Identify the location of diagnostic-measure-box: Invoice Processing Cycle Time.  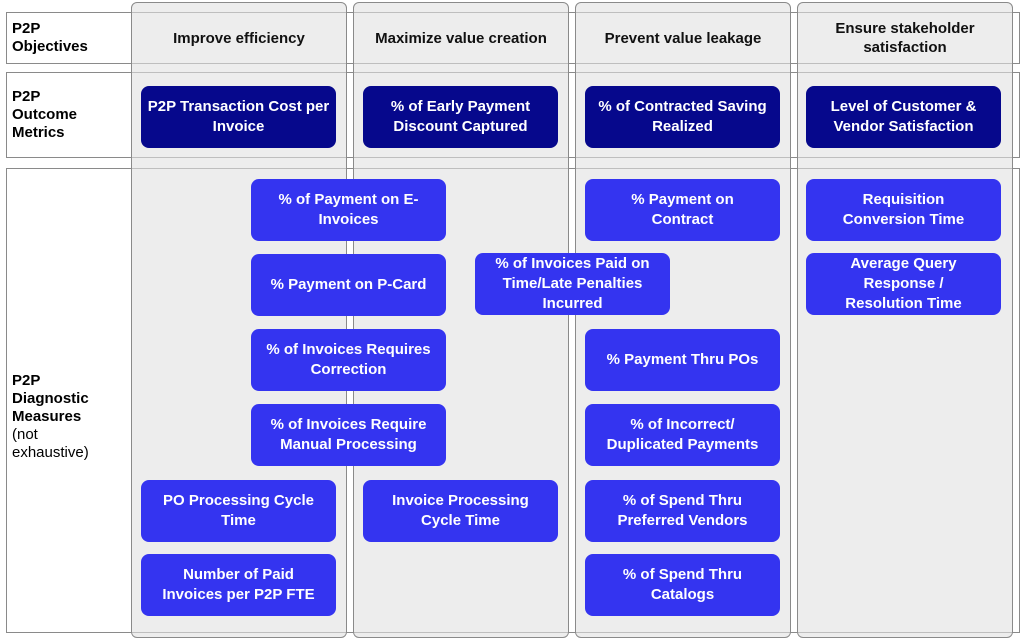
(460, 511).